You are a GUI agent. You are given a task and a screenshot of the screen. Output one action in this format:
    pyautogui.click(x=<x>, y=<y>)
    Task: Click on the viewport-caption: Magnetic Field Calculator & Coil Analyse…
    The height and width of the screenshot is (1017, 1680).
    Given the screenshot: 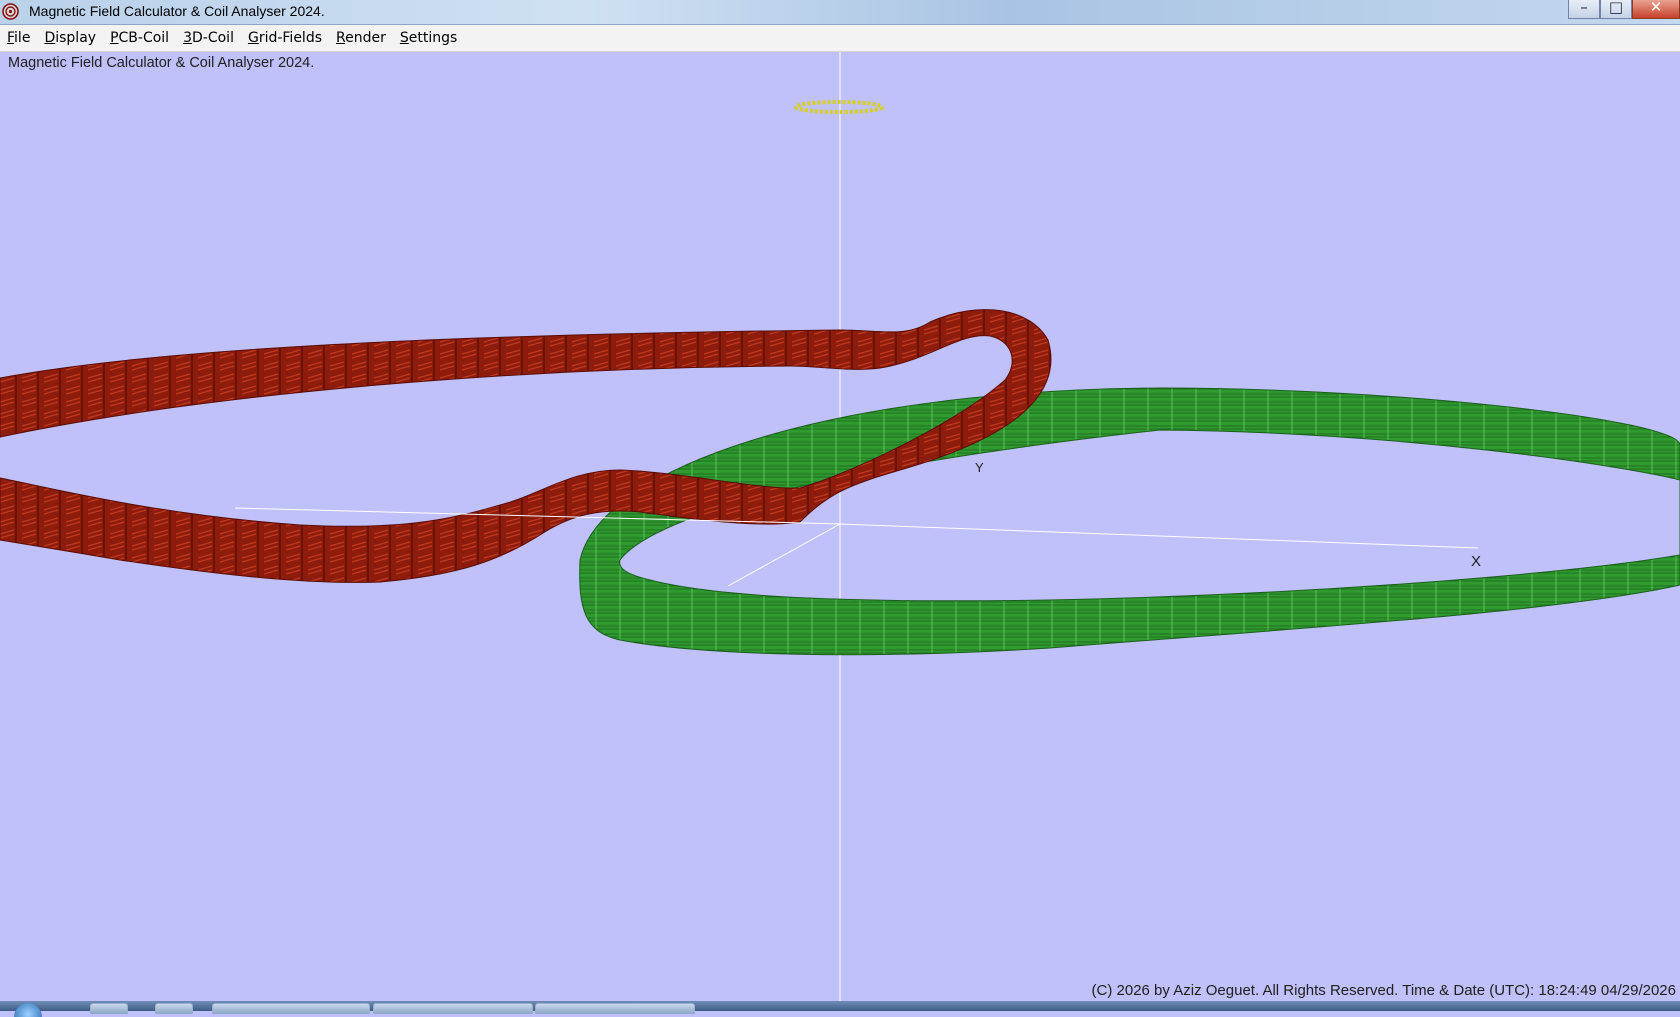 What is the action you would take?
    pyautogui.click(x=161, y=63)
    